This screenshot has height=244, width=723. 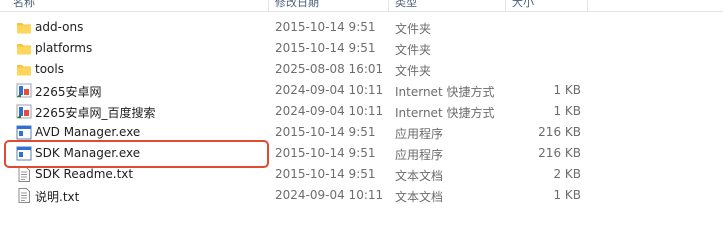 I want to click on file-row: 说明.txt 2024-09-04 10:11 文本文档 1 KB, so click(x=300, y=195).